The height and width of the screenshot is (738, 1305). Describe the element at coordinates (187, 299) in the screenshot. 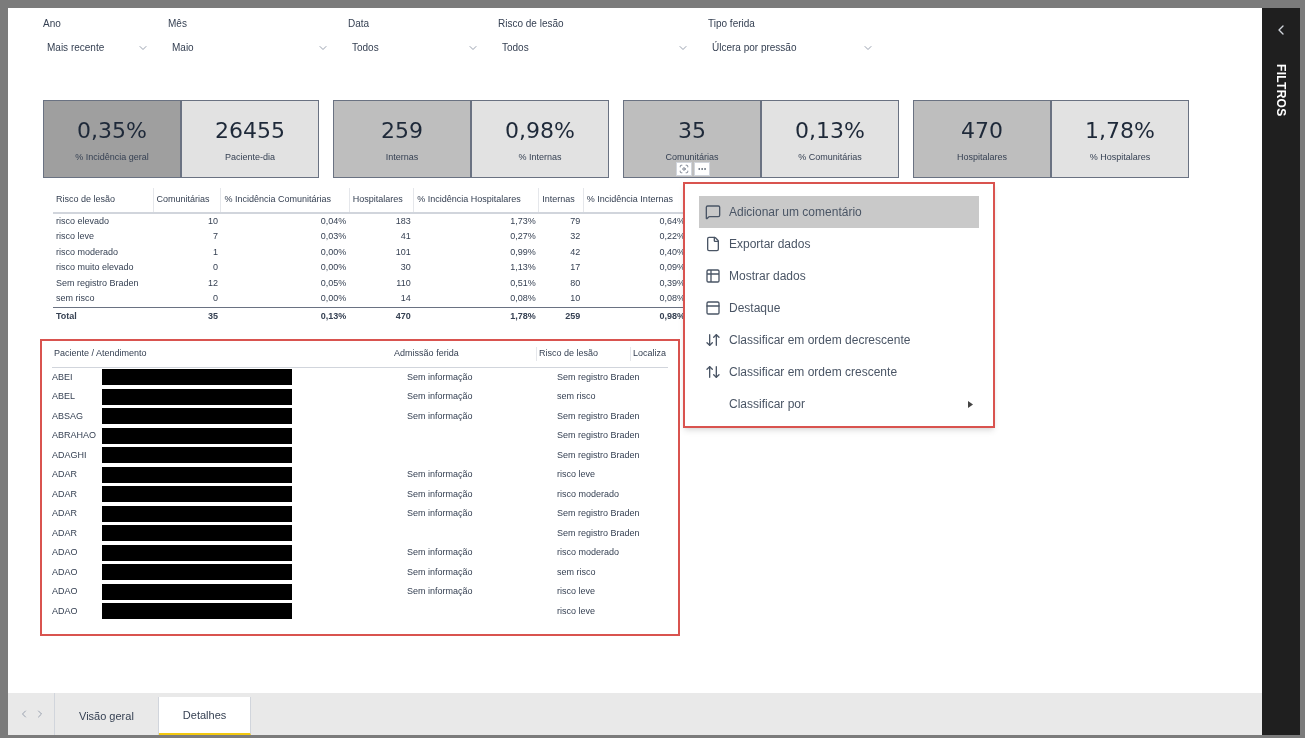

I see `table-cell: 0` at that location.